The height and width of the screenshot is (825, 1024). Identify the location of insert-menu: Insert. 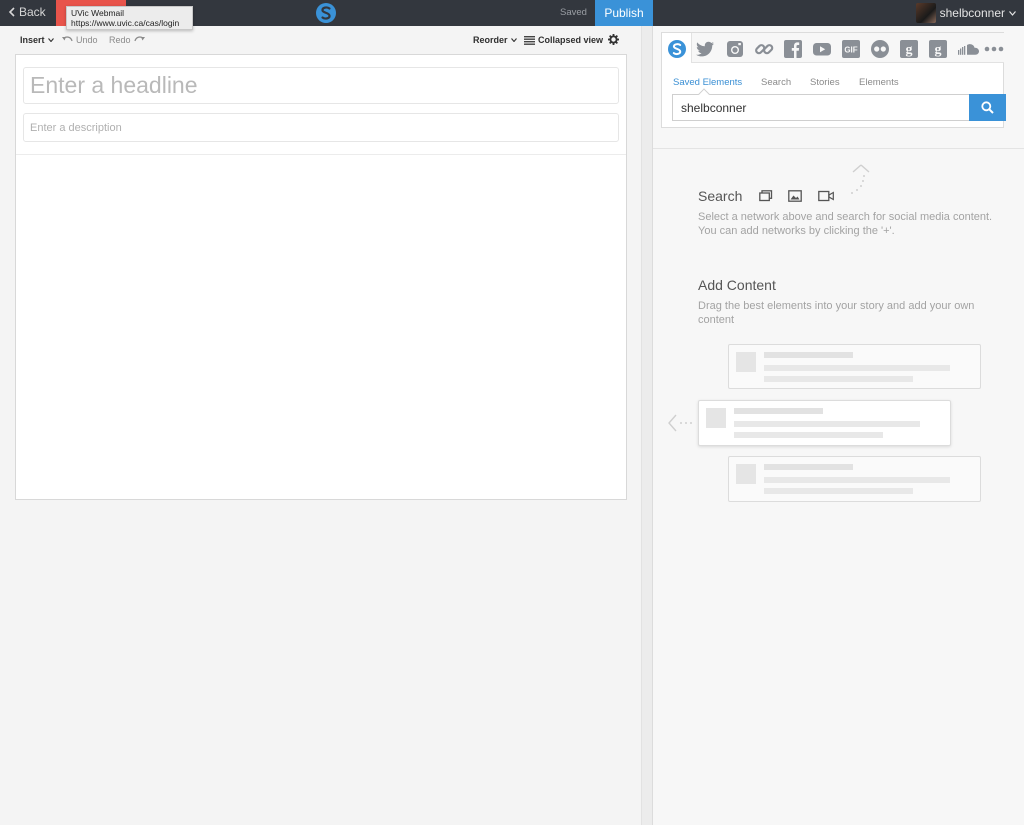
(37, 40).